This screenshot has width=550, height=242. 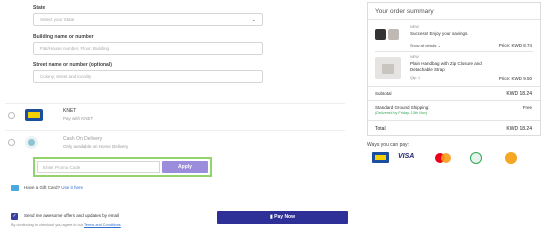 What do you see at coordinates (404, 11) in the screenshot?
I see `summary-title: Your order summary` at bounding box center [404, 11].